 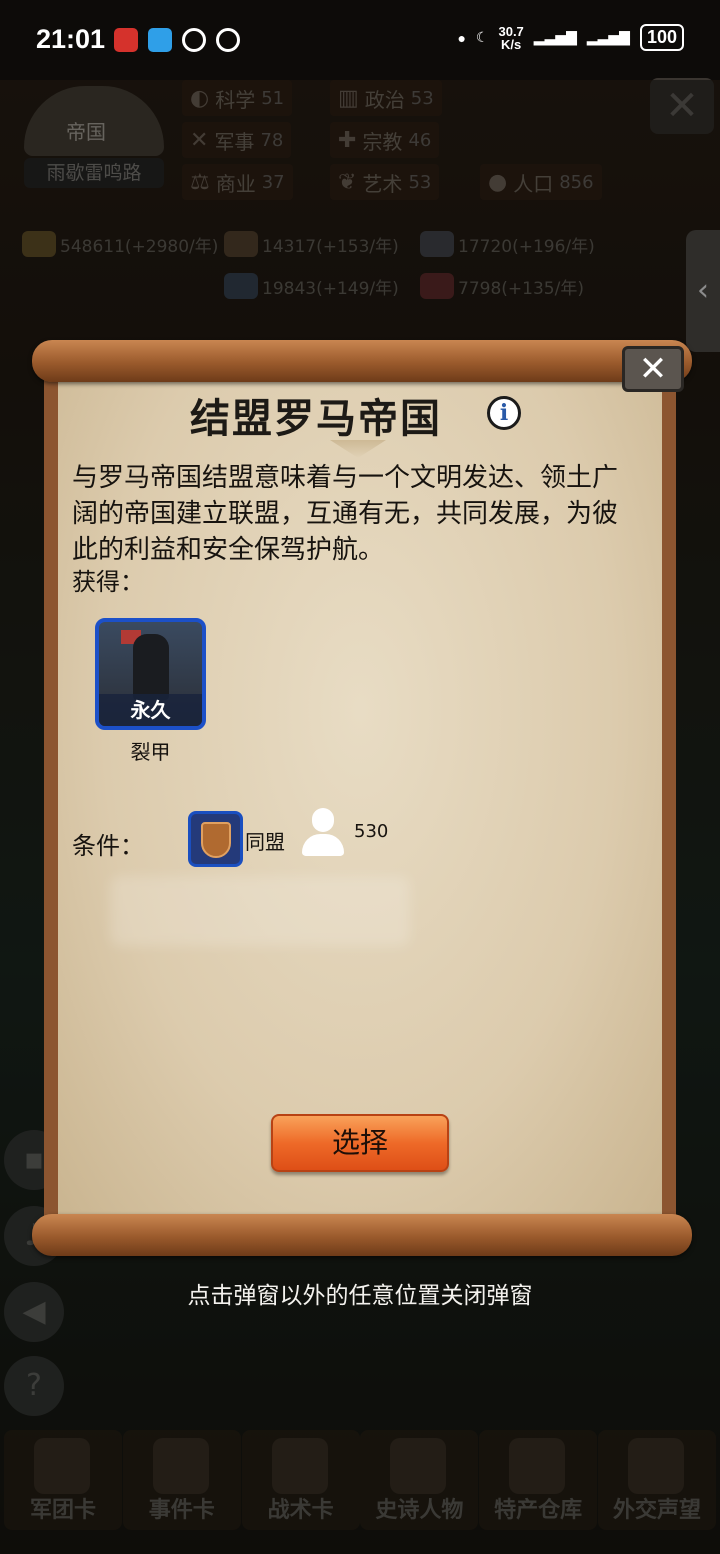 What do you see at coordinates (511, 37) in the screenshot?
I see `network-speed: 30.7 K/s` at bounding box center [511, 37].